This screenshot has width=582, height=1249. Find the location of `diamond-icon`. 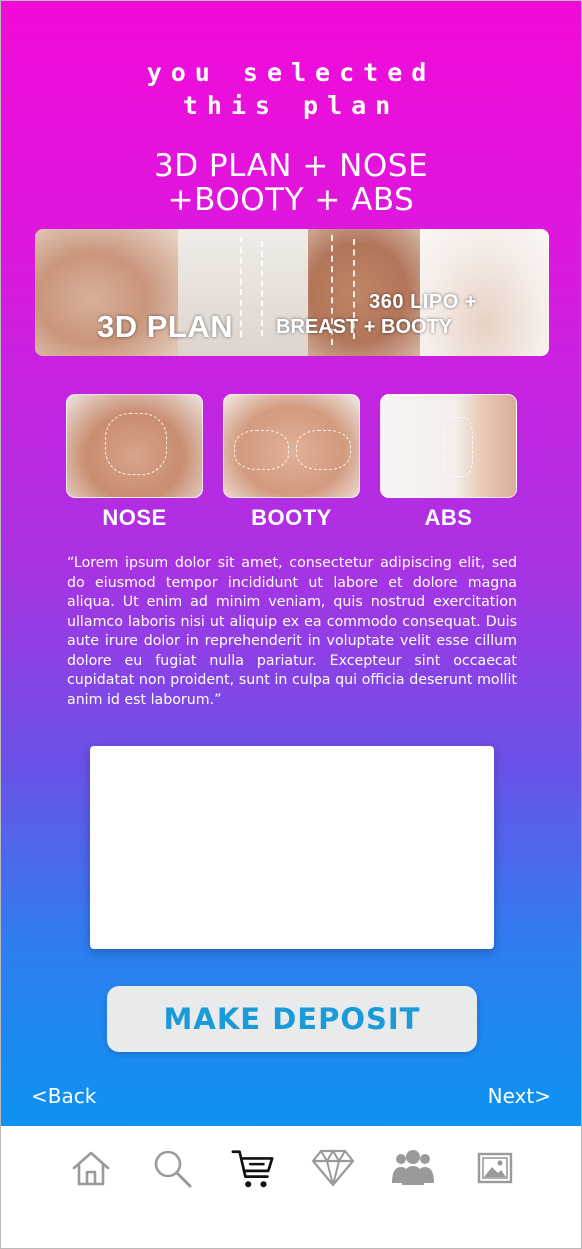

diamond-icon is located at coordinates (333, 1168).